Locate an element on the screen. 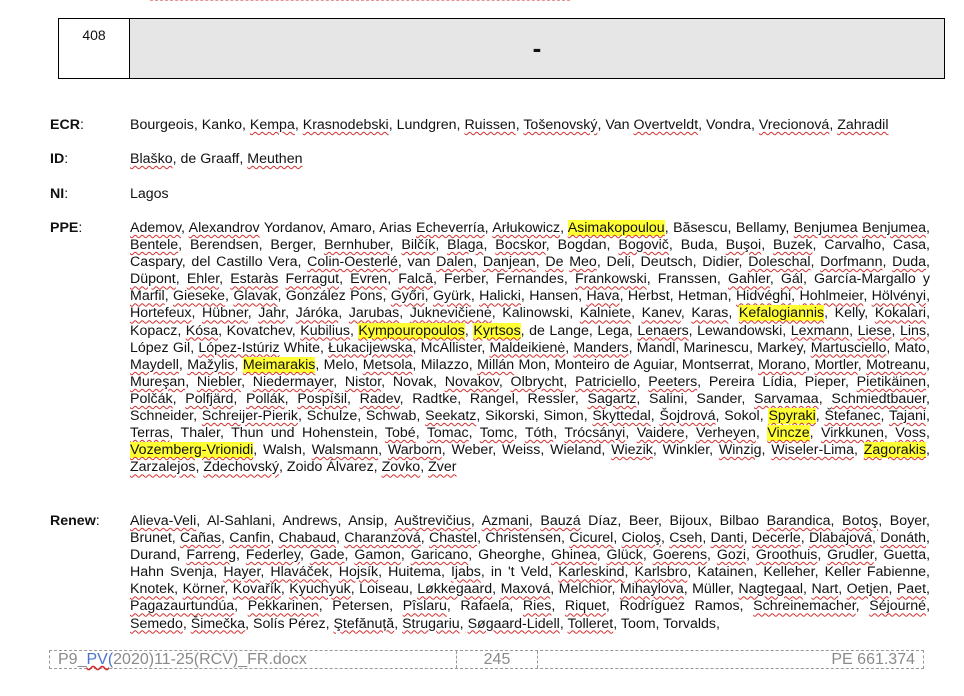 This screenshot has height=696, width=964. footer-page-number: 245 is located at coordinates (497, 659).